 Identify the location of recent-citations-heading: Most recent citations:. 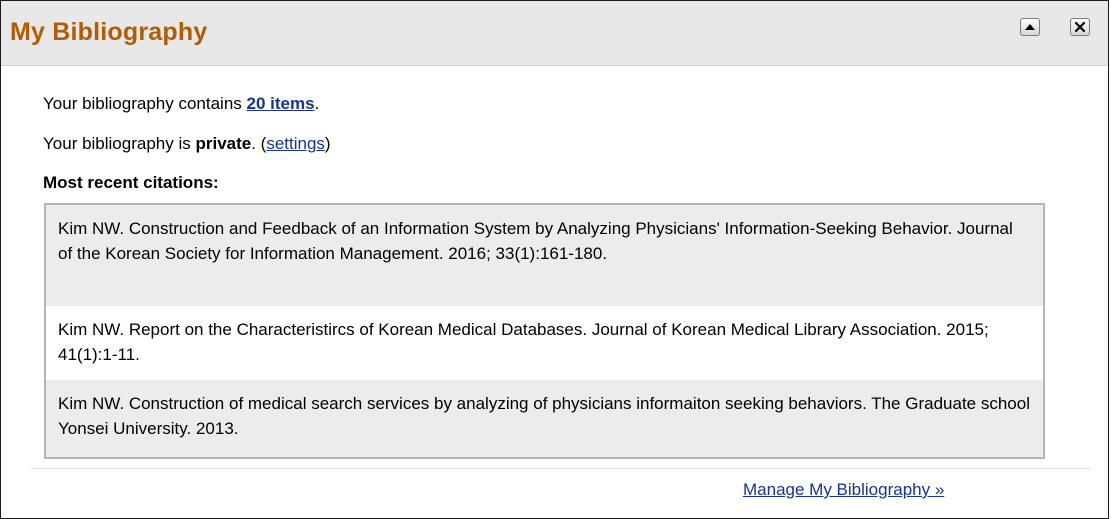
(131, 182).